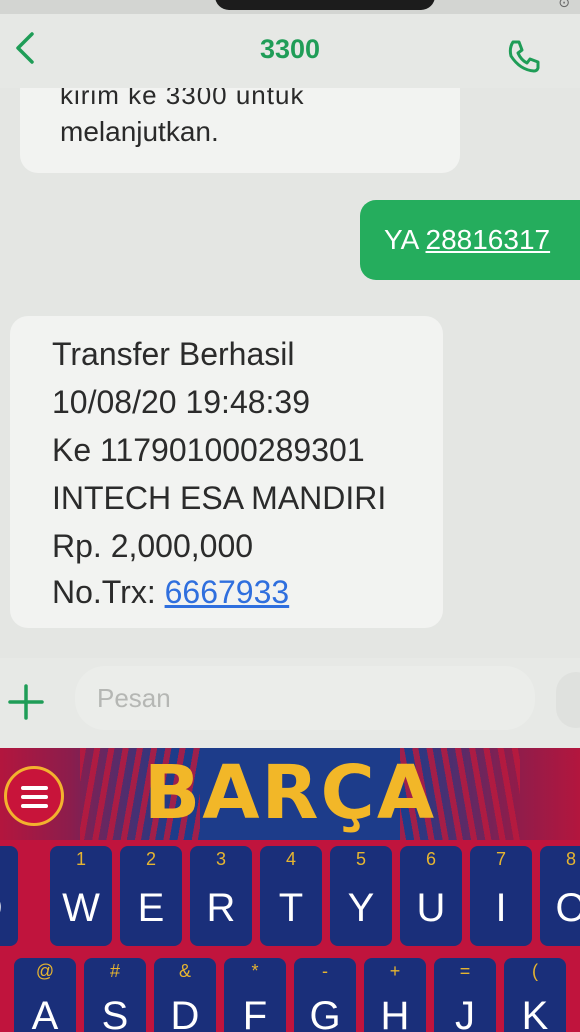 The height and width of the screenshot is (1032, 580). What do you see at coordinates (361, 896) in the screenshot?
I see `key-y: 5Y` at bounding box center [361, 896].